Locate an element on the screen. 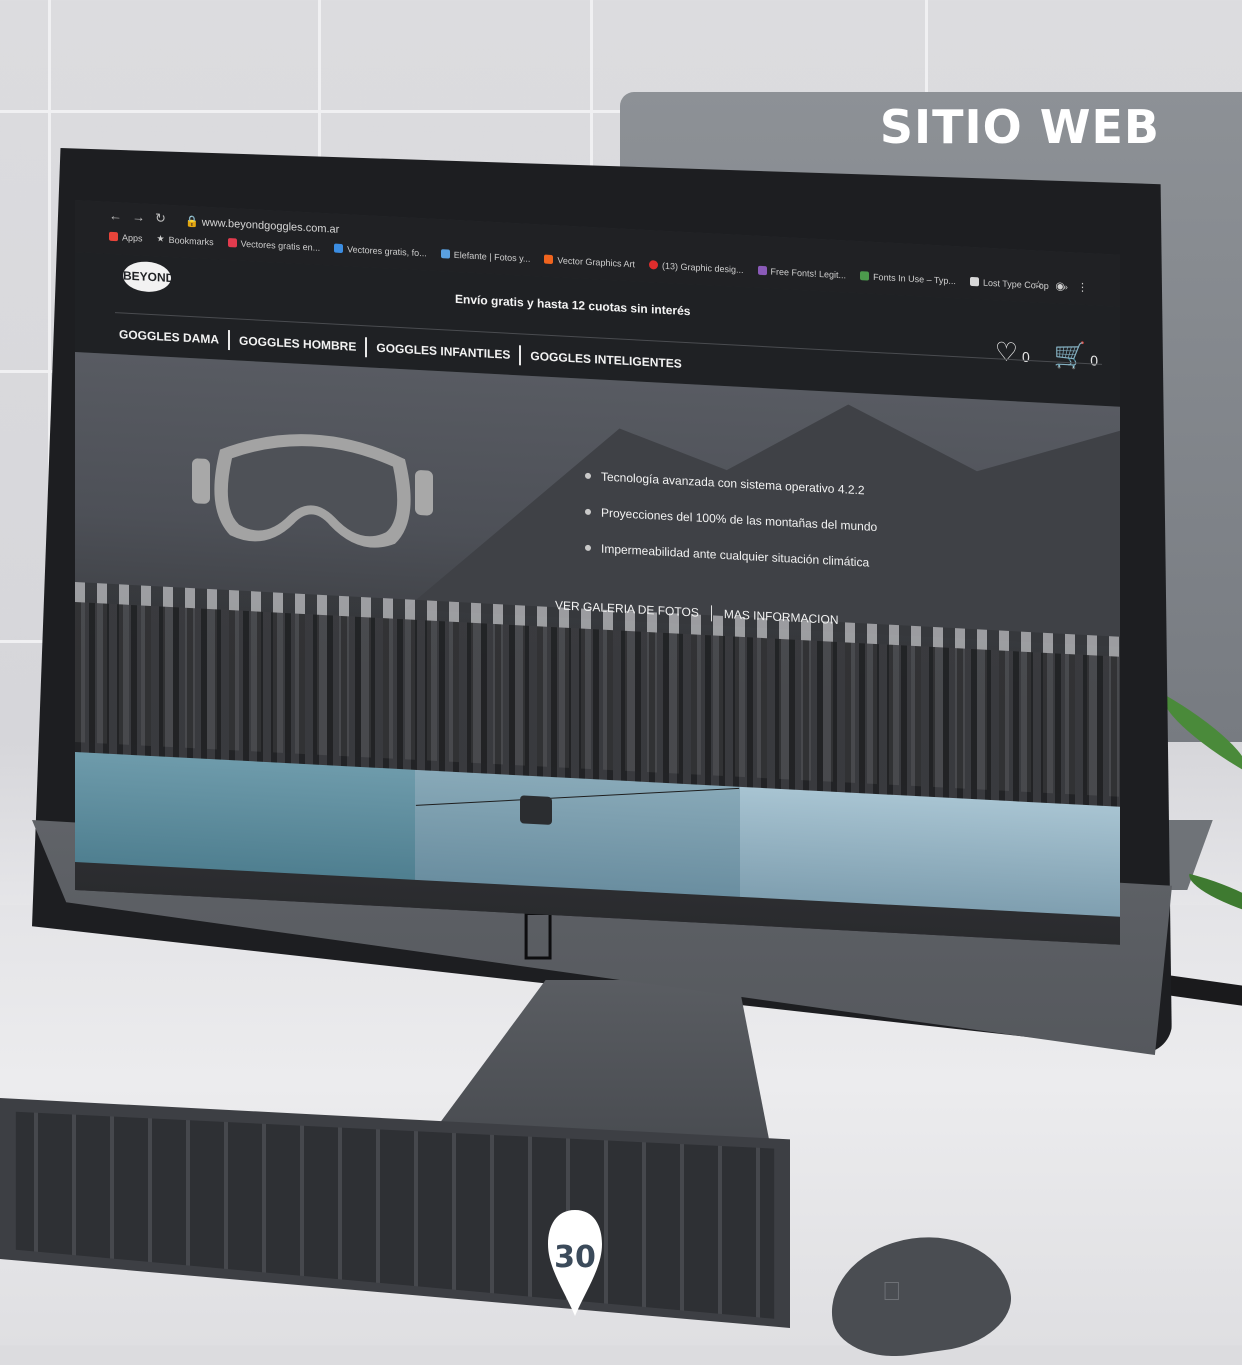 This screenshot has height=1365, width=1242. goggle-icon is located at coordinates (312, 491).